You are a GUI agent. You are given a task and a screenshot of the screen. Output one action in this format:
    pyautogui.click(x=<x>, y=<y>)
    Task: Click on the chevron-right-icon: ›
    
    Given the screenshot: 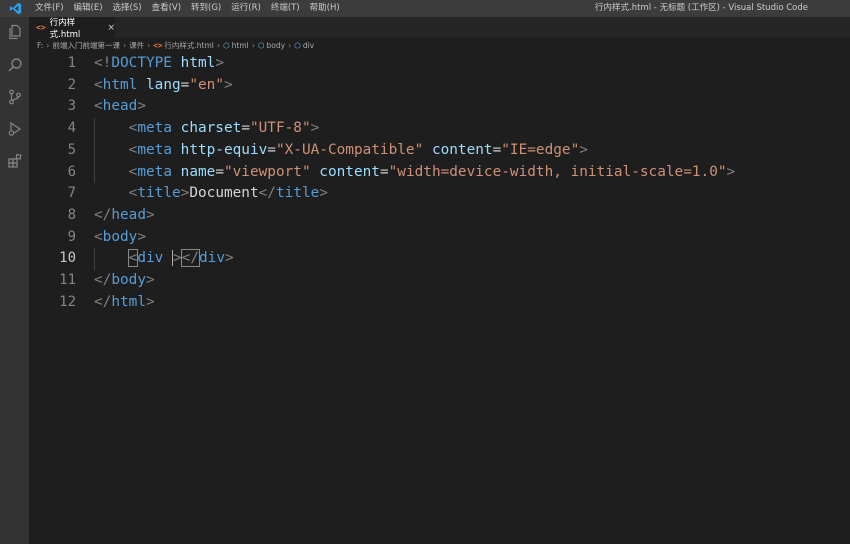 What is the action you would take?
    pyautogui.click(x=253, y=45)
    